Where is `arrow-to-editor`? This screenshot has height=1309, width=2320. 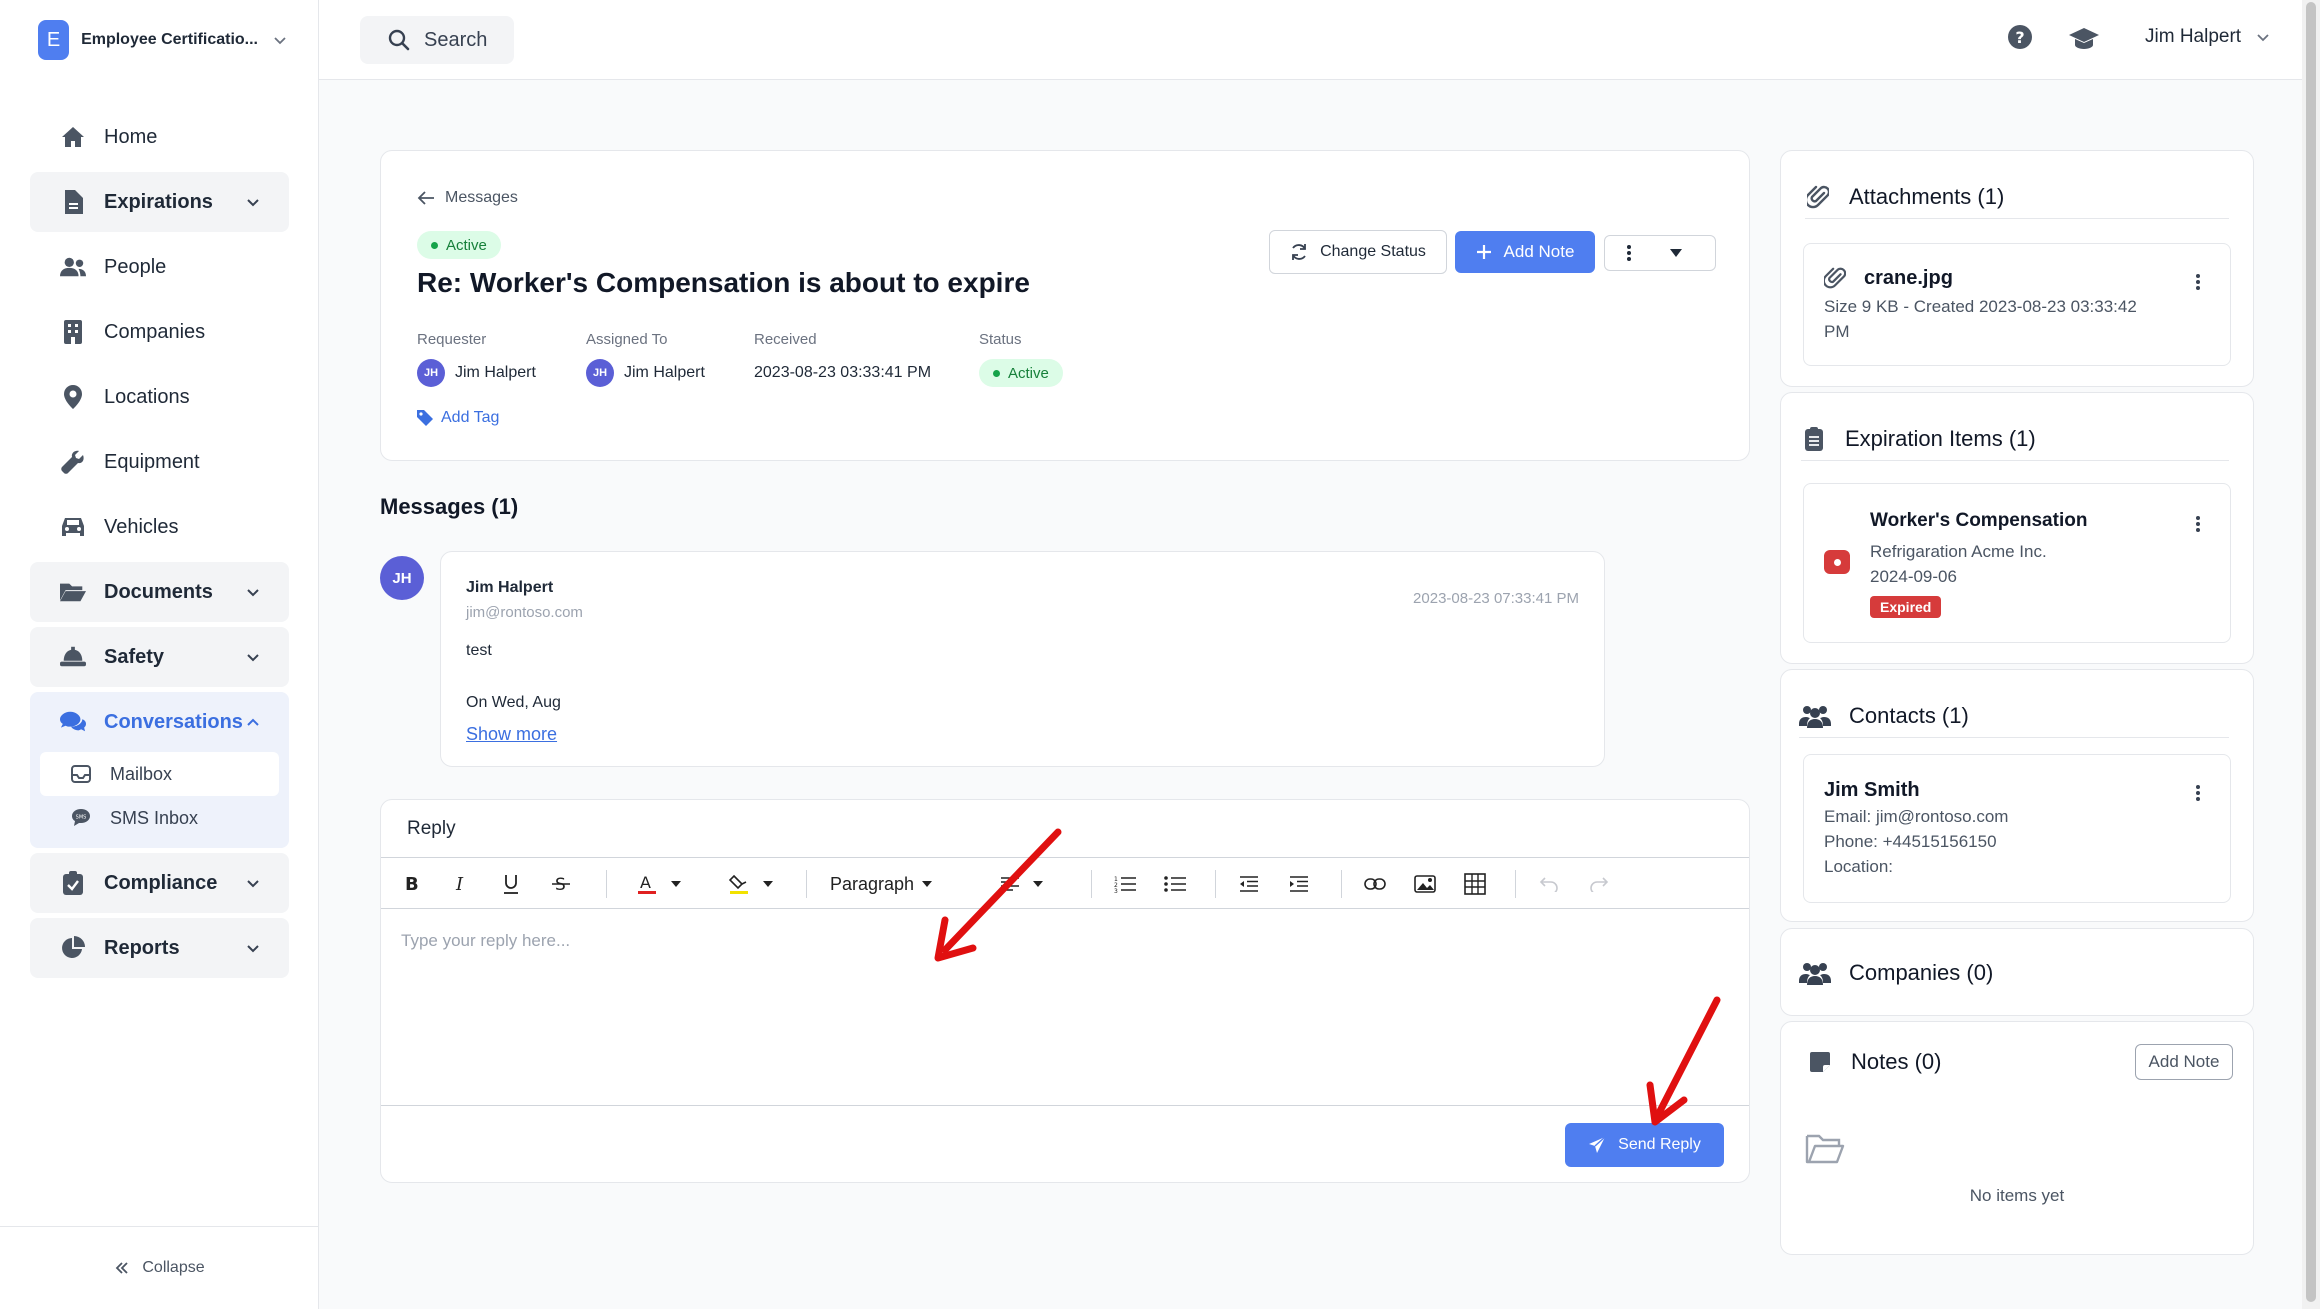
arrow-to-editor is located at coordinates (998, 895).